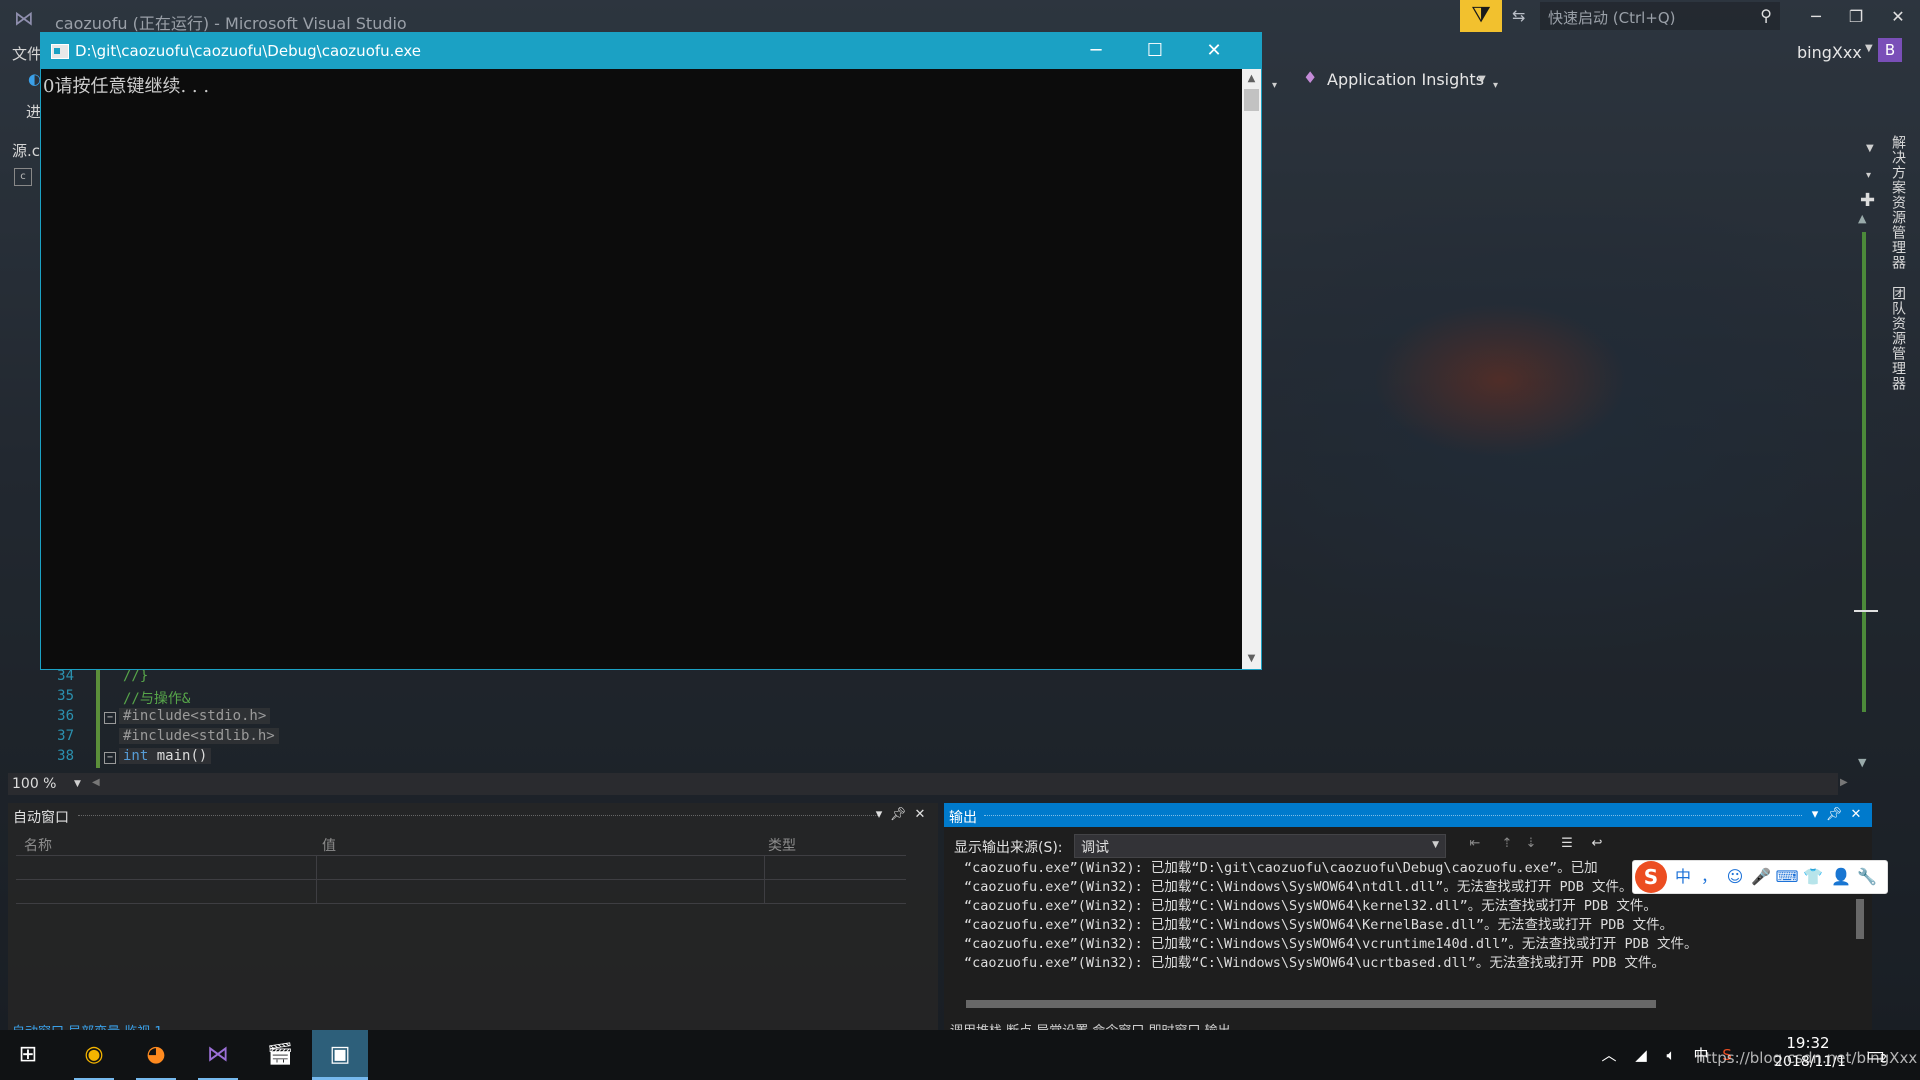 Image resolution: width=1920 pixels, height=1080 pixels. Describe the element at coordinates (1867, 877) in the screenshot. I see `ime-settings-icon: 🔧` at that location.